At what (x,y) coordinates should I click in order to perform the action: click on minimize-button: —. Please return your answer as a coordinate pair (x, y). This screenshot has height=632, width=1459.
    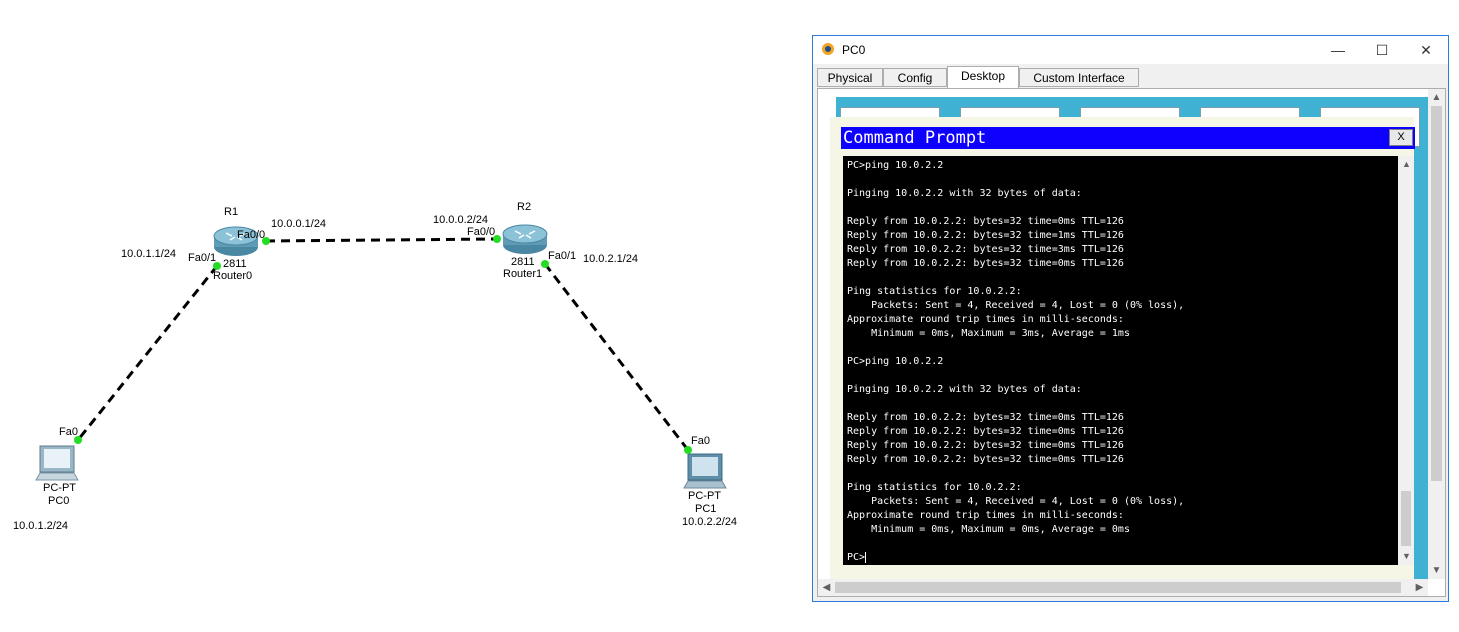
    Looking at the image, I should click on (1338, 50).